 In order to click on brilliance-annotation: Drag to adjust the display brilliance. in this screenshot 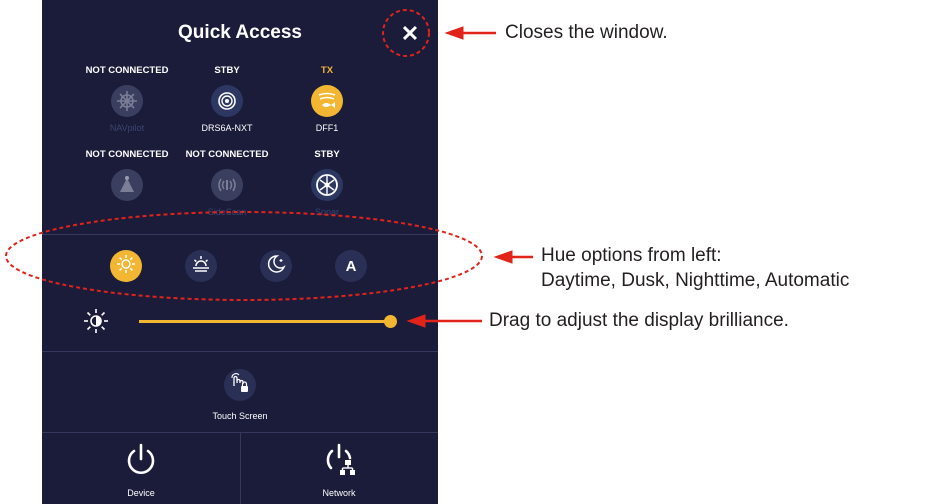, I will do `click(639, 320)`.